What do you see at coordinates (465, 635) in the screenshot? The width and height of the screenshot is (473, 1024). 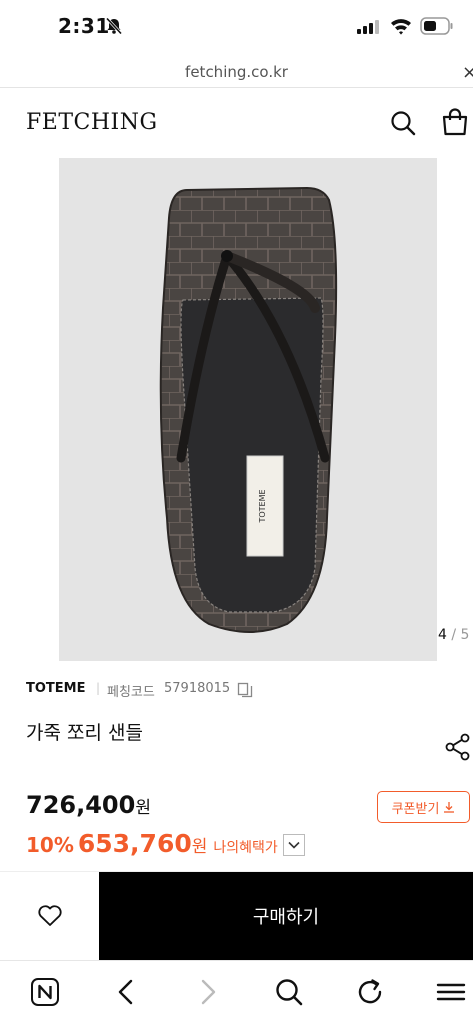 I see `image-counter-total: 5` at bounding box center [465, 635].